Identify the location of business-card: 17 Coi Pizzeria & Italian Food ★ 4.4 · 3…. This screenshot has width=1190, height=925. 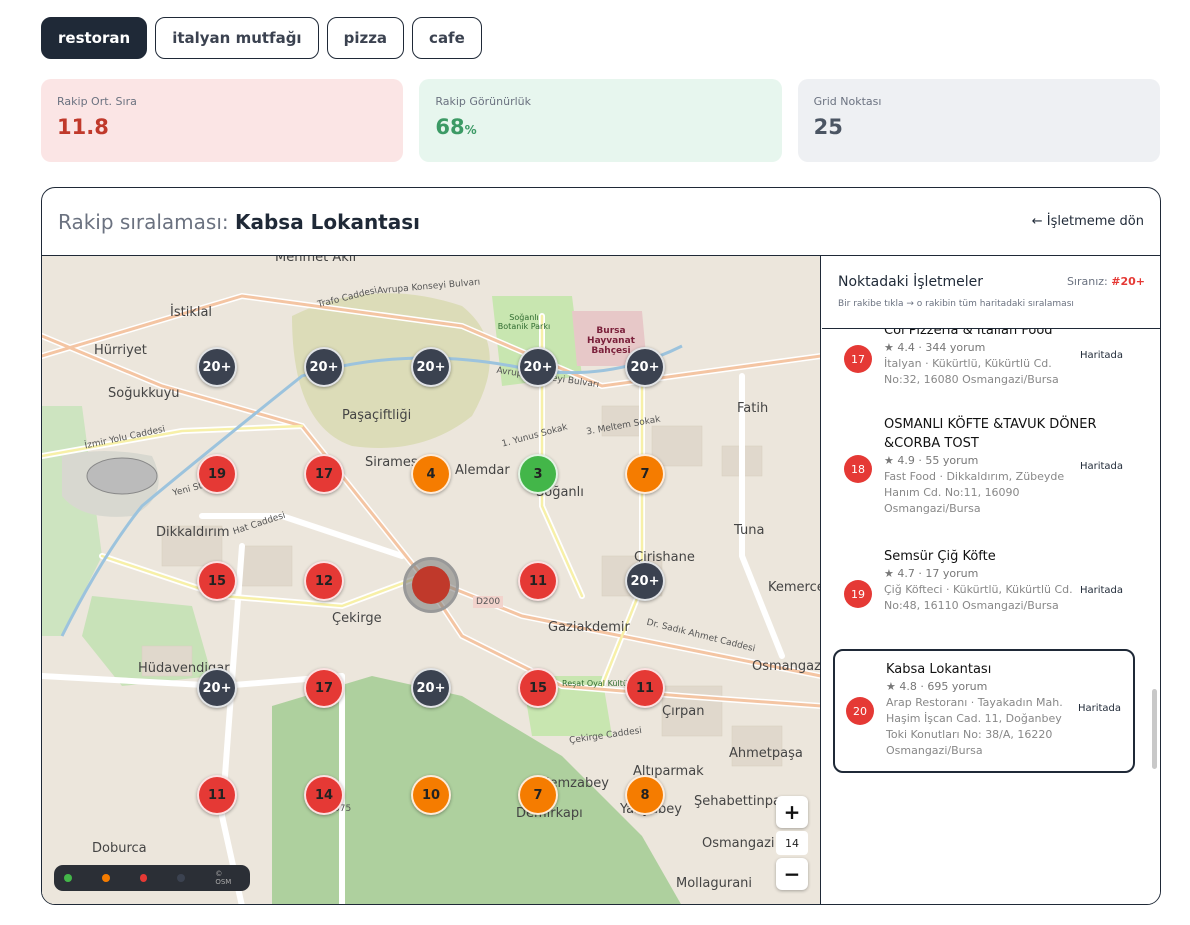
(984, 358).